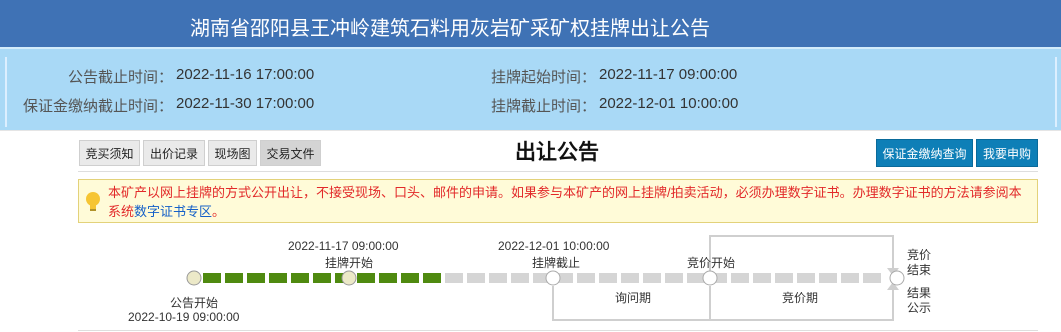  Describe the element at coordinates (710, 278) in the screenshot. I see `node-bidding-start` at that location.